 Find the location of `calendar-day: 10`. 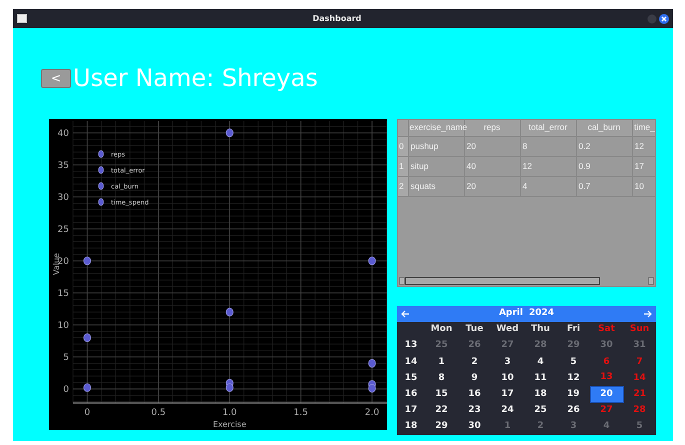

calendar-day: 10 is located at coordinates (507, 378).